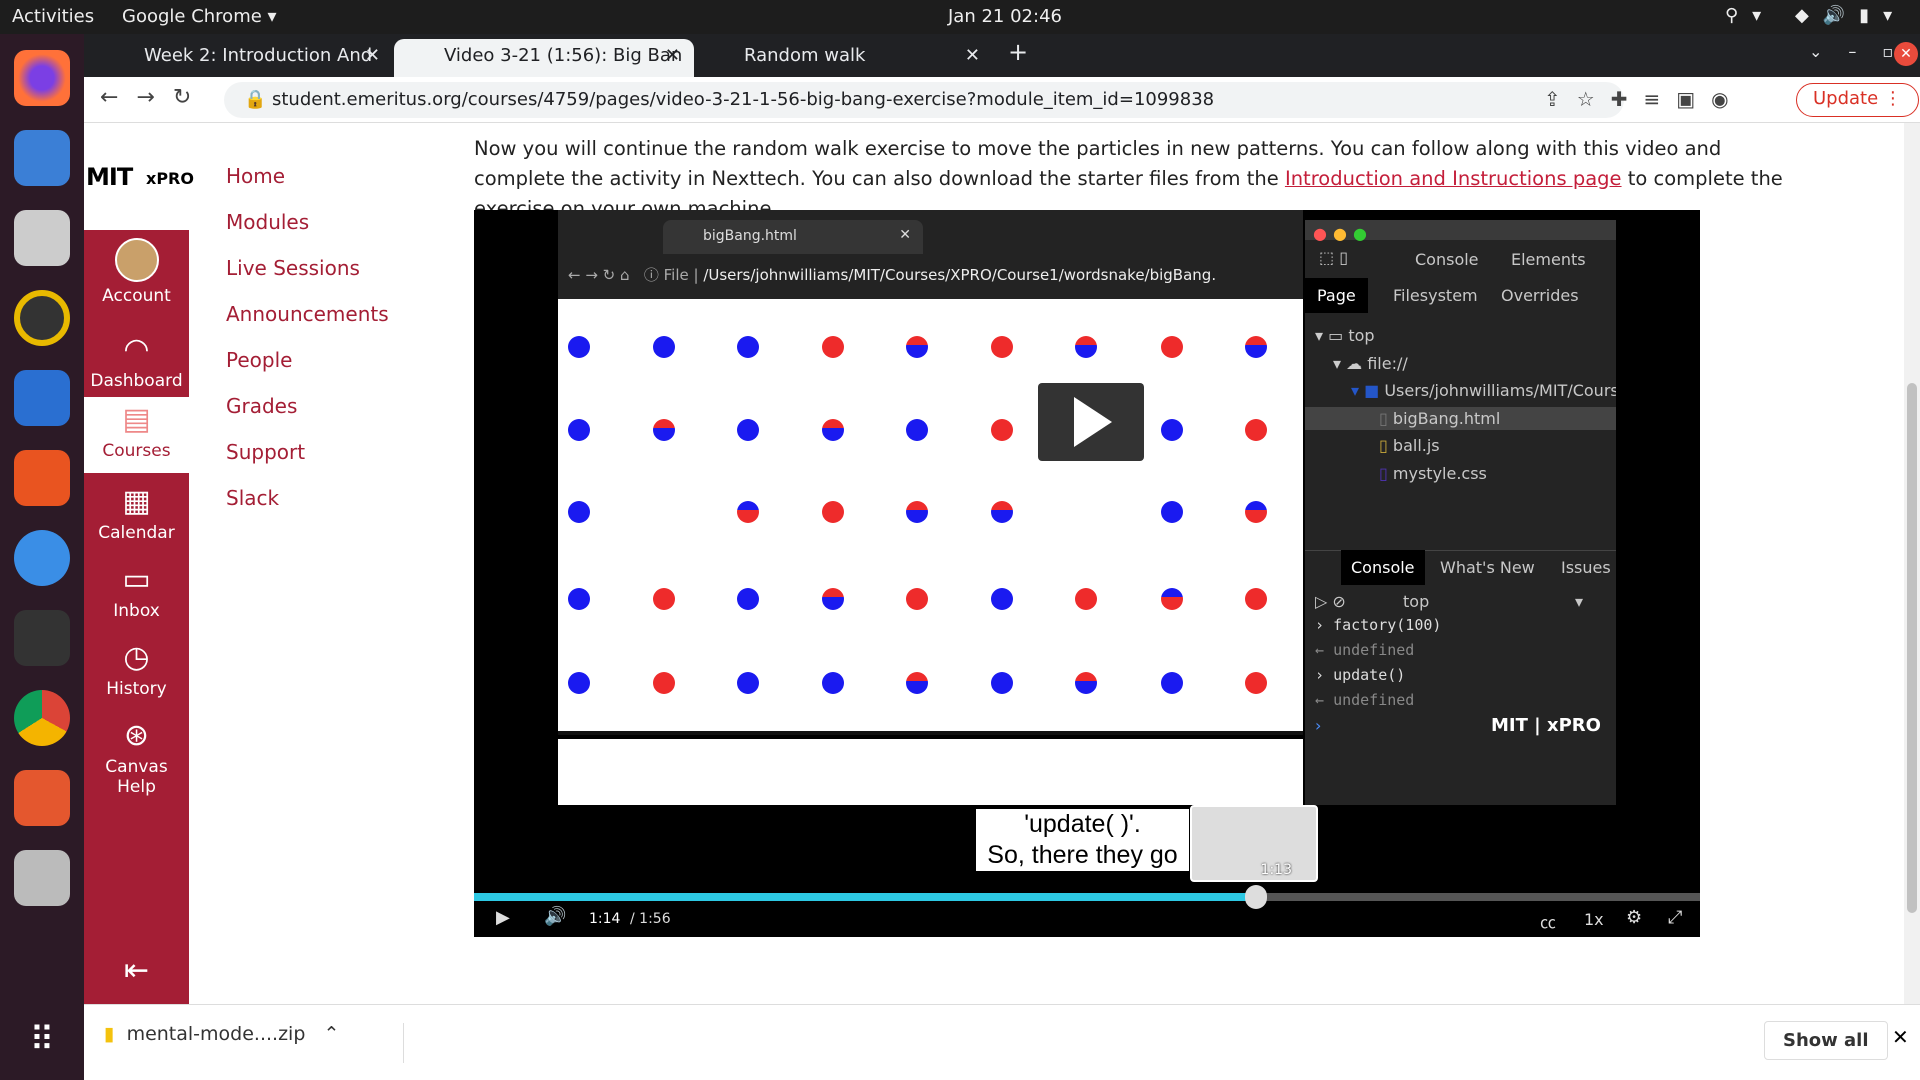  I want to click on file-tree-item: ▯ ball.js, so click(1460, 445).